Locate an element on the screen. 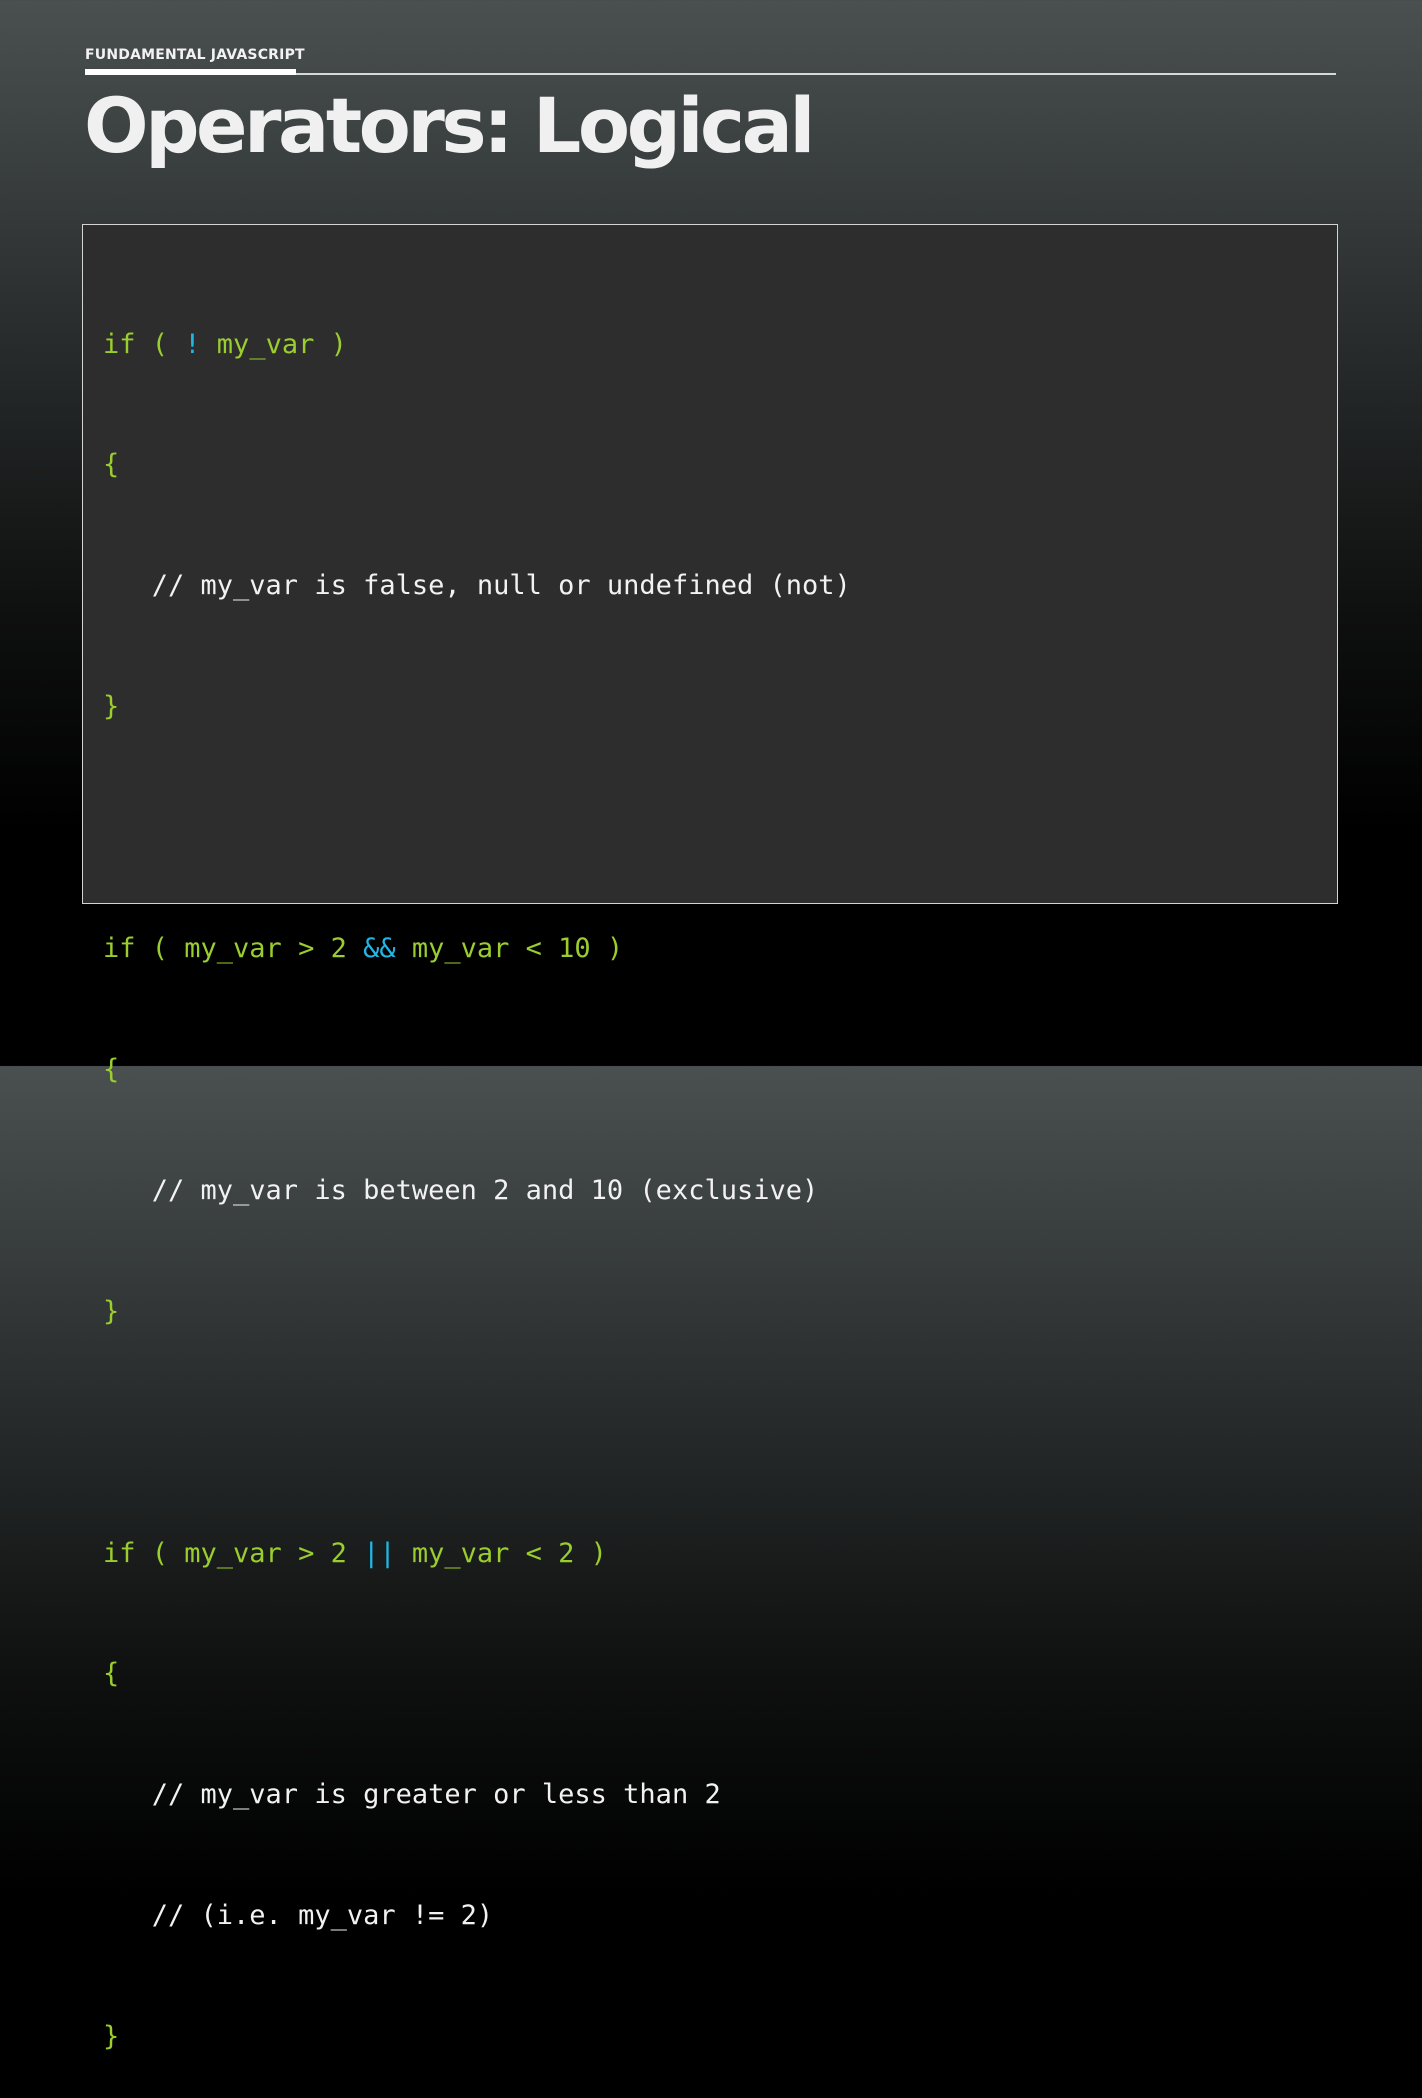 The width and height of the screenshot is (1422, 2098). code-line: if ( my_var > 2 || my_var < 2 ) is located at coordinates (477, 1554).